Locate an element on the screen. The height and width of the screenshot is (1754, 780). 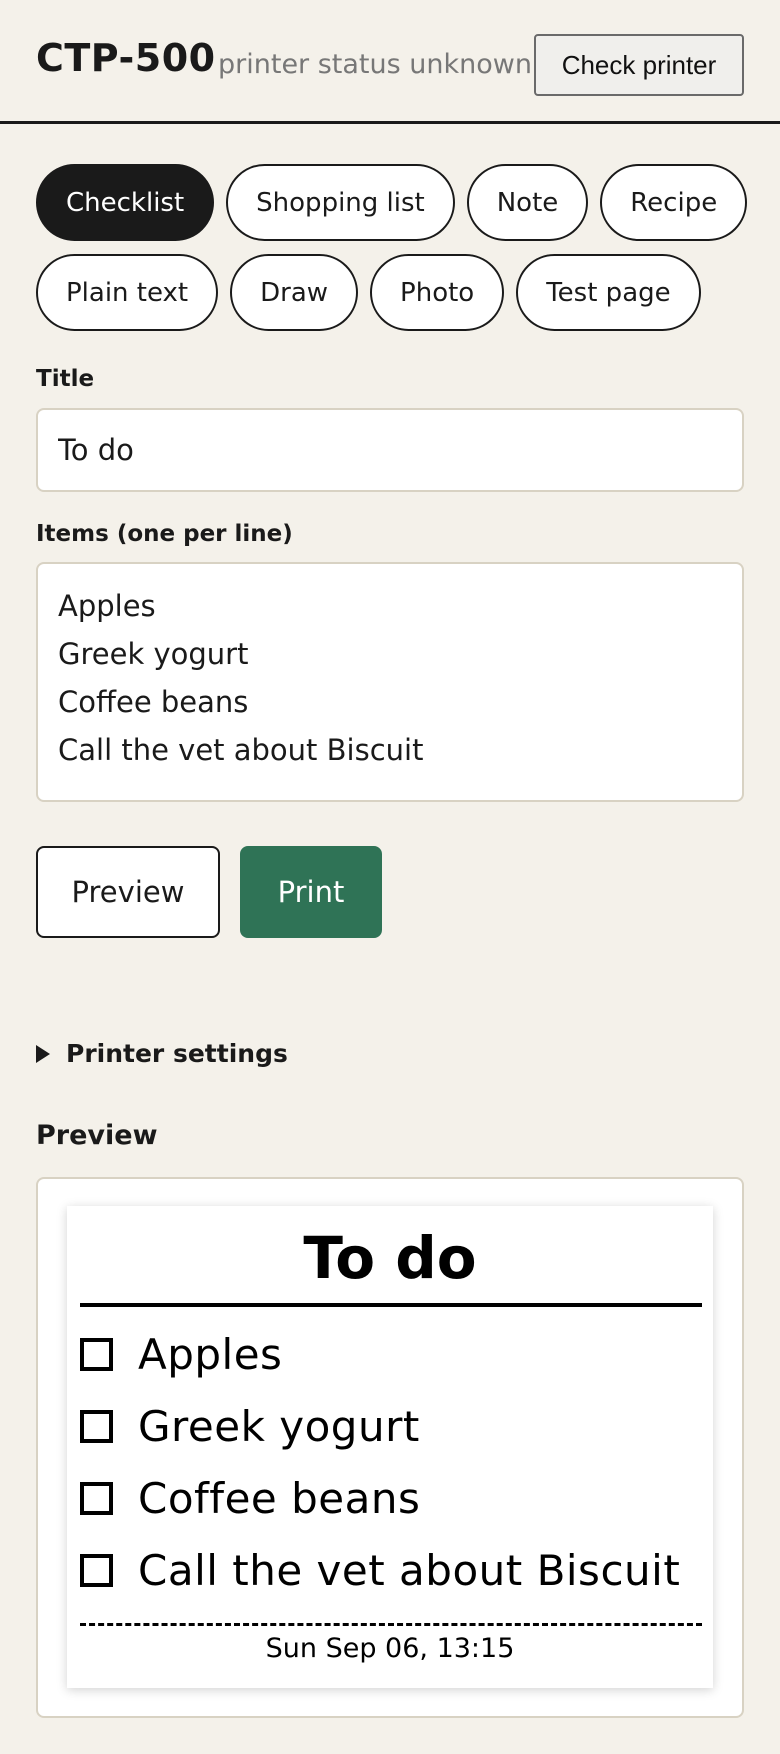
app-title: CTP-500 is located at coordinates (126, 58).